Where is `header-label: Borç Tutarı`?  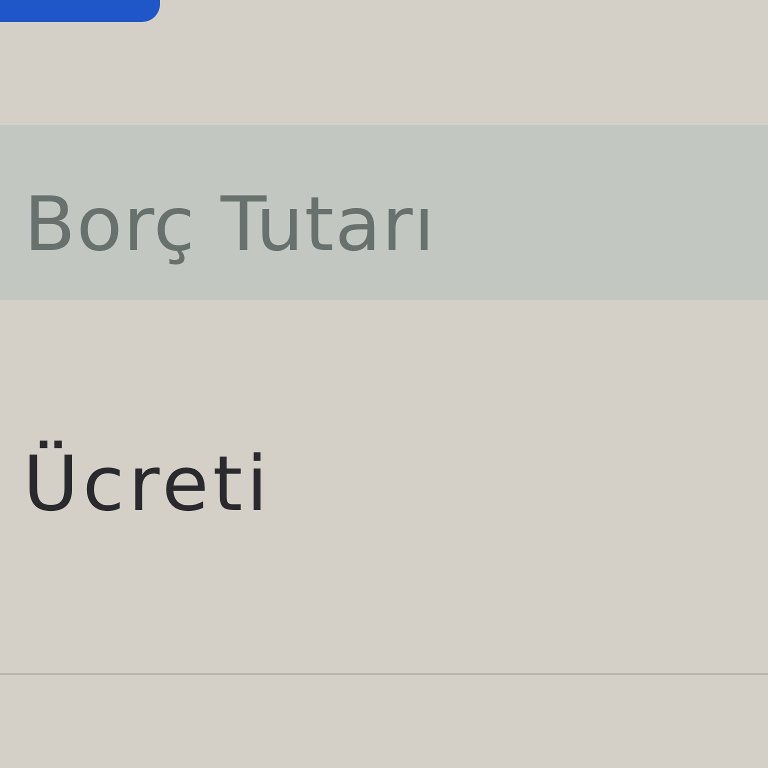 header-label: Borç Tutarı is located at coordinates (230, 223).